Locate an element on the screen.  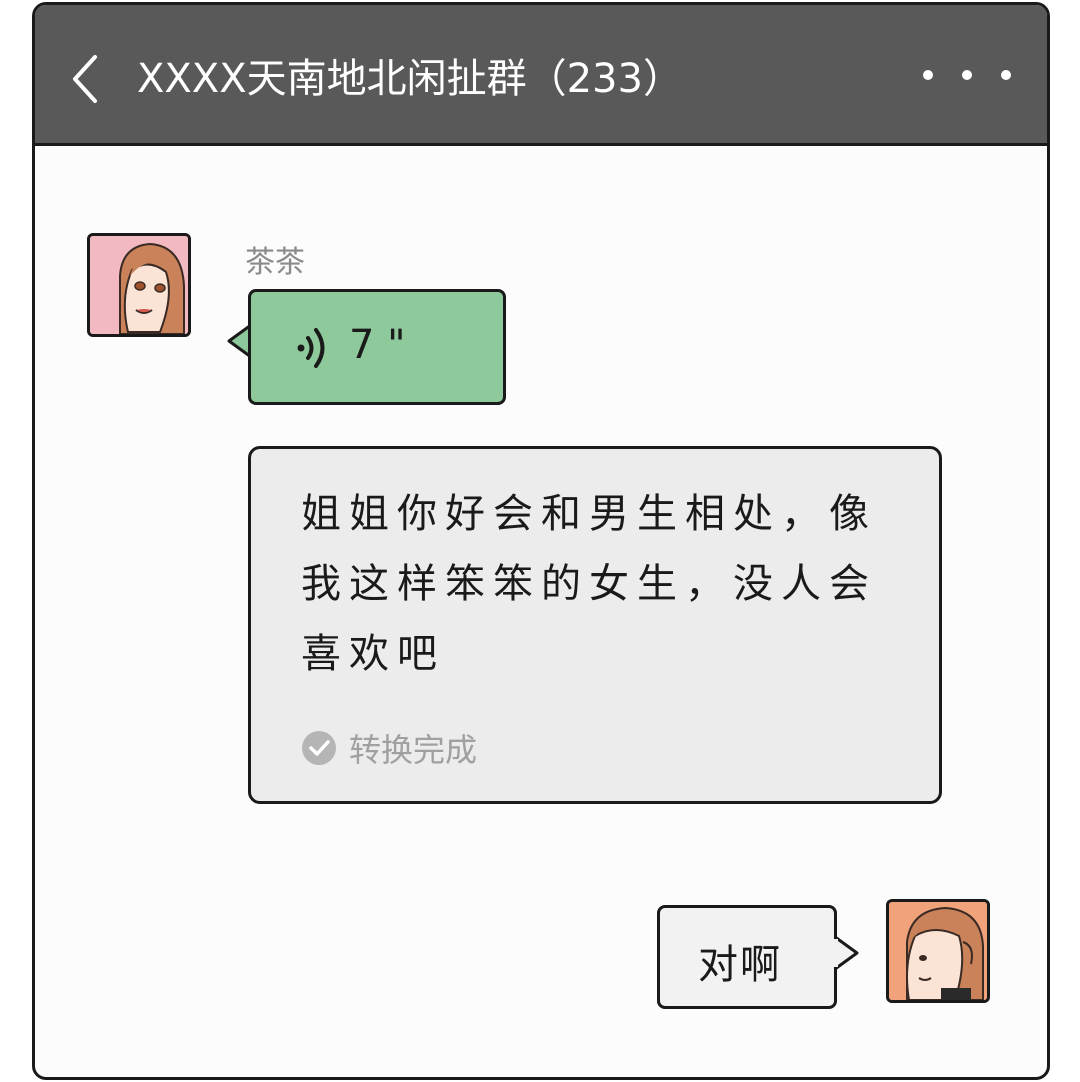
back-button is located at coordinates (85, 79).